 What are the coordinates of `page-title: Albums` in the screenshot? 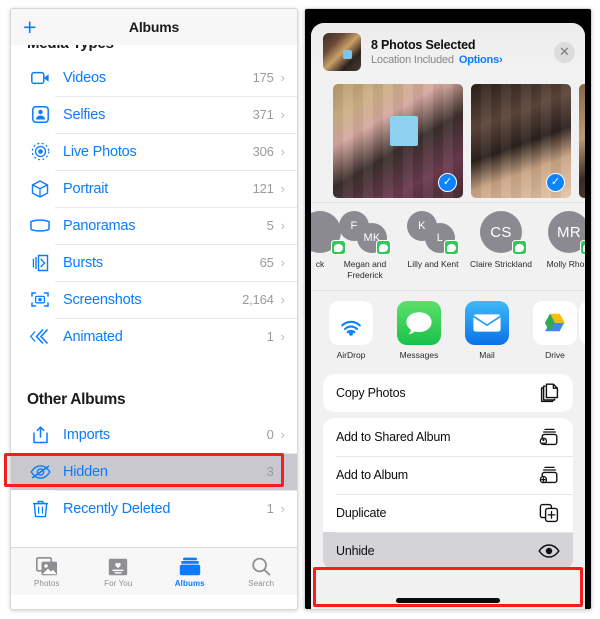 It's located at (154, 27).